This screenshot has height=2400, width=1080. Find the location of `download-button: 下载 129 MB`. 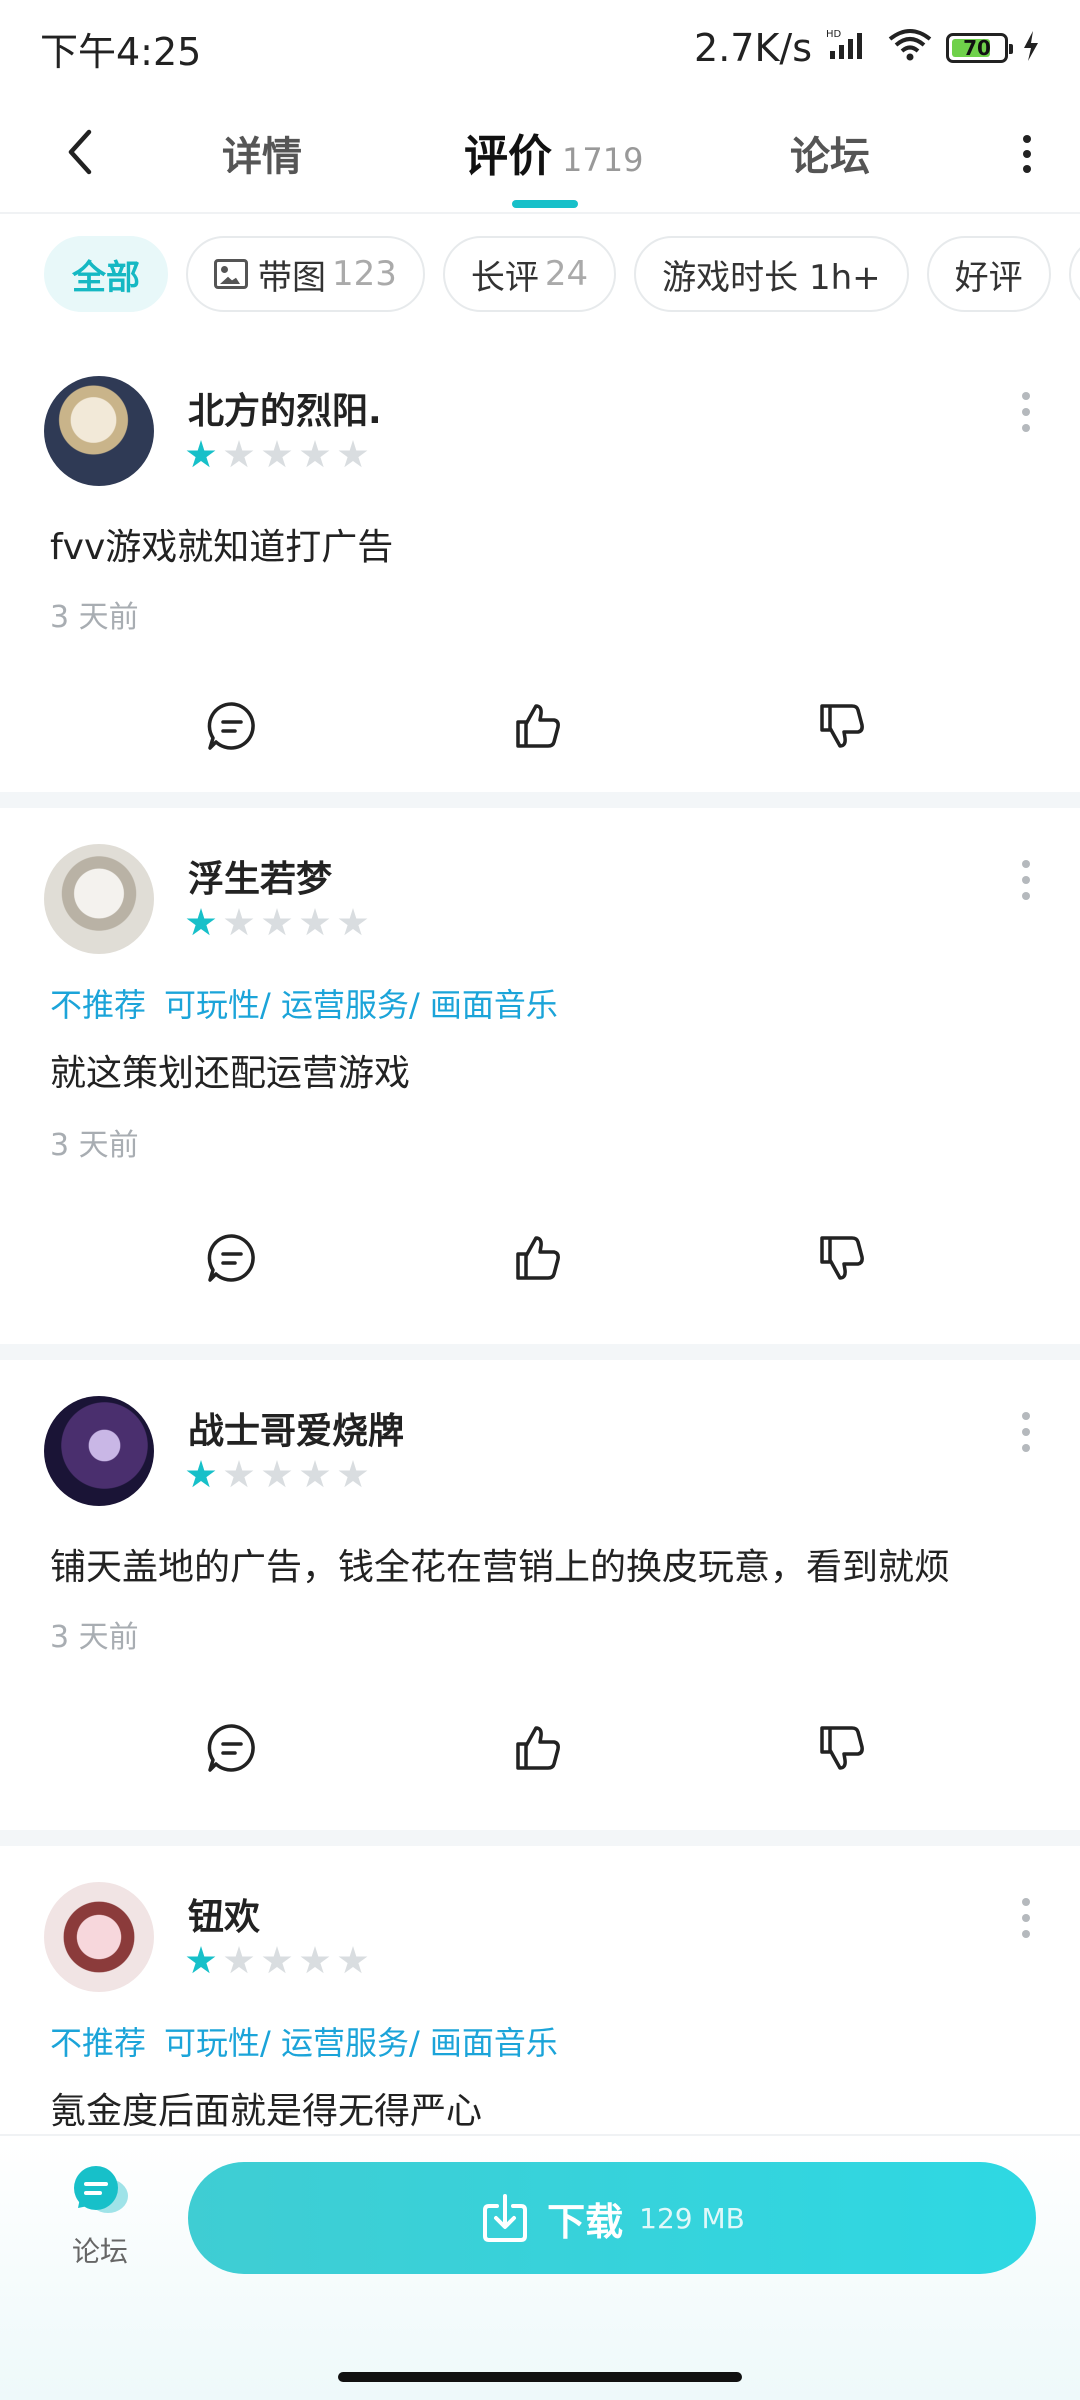

download-button: 下载 129 MB is located at coordinates (612, 2218).